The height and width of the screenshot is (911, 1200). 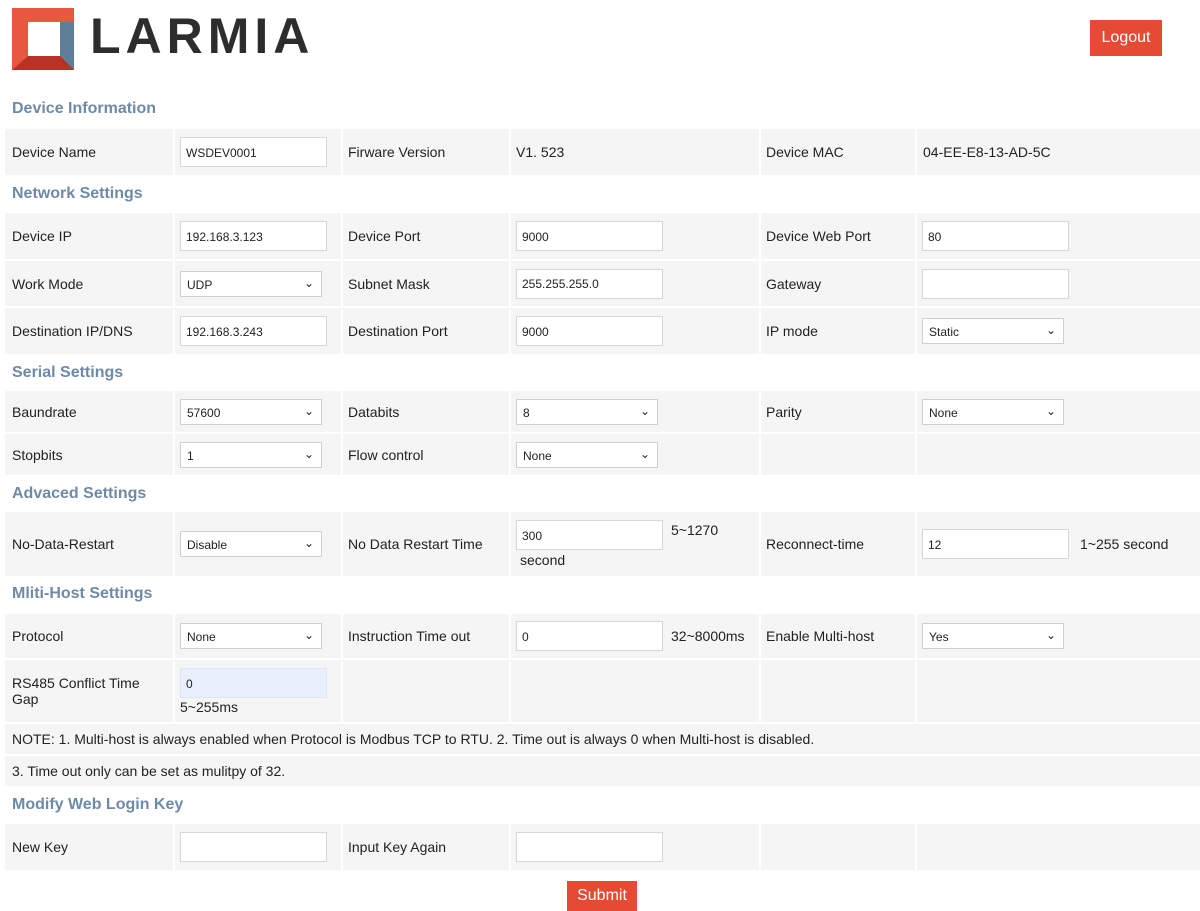 I want to click on parity-label: Parity, so click(x=784, y=411).